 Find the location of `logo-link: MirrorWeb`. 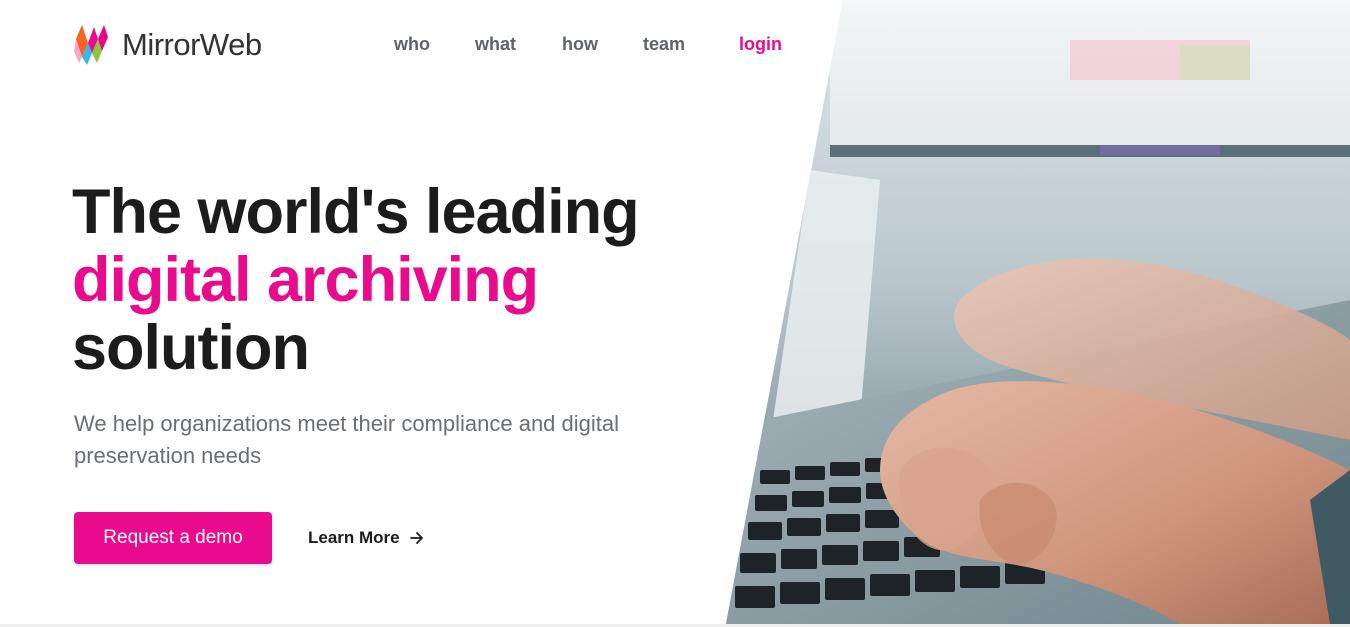

logo-link: MirrorWeb is located at coordinates (168, 44).